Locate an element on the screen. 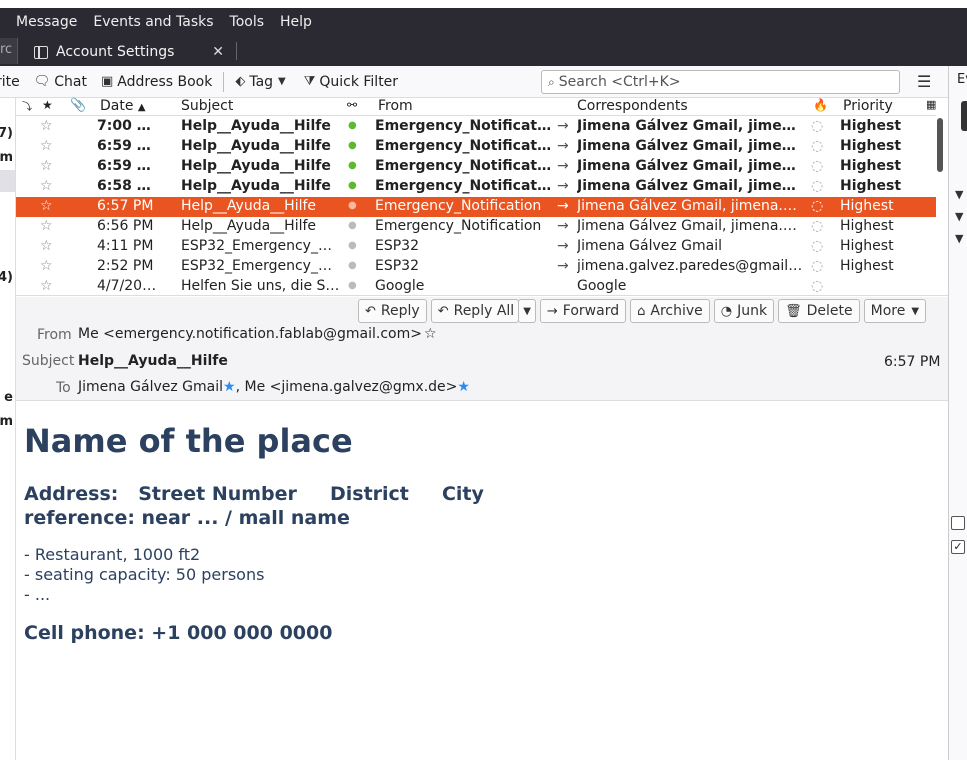 The height and width of the screenshot is (760, 967). folder-name-fragment: e is located at coordinates (8, 397).